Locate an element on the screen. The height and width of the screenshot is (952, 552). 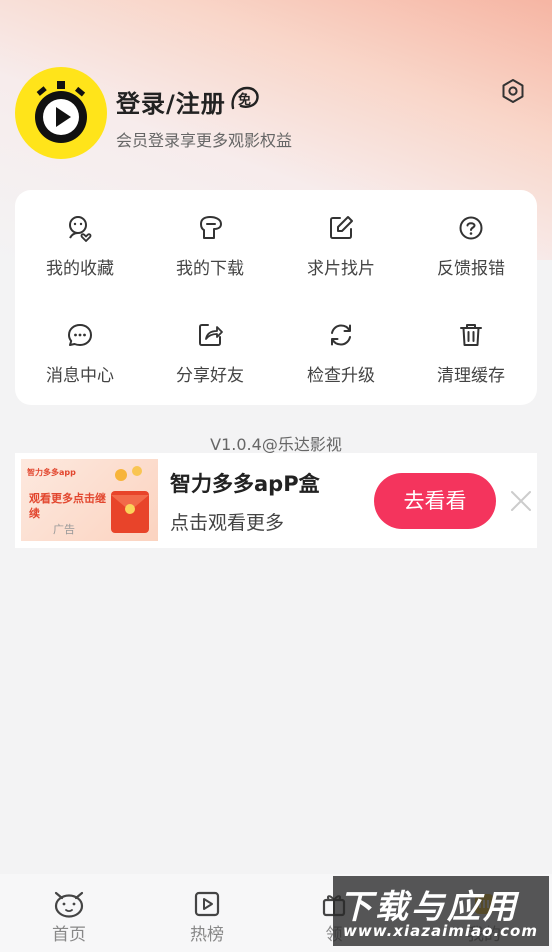
help-icon is located at coordinates (471, 228).